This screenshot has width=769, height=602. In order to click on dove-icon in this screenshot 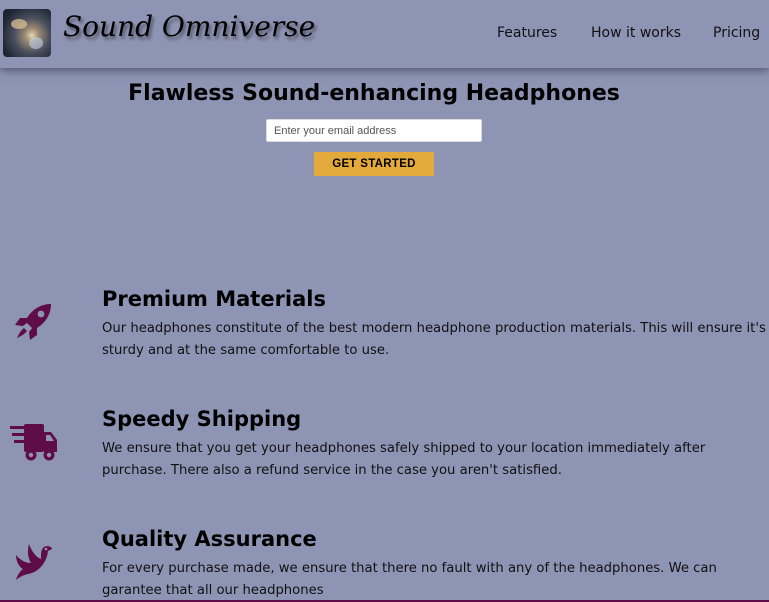, I will do `click(34, 563)`.